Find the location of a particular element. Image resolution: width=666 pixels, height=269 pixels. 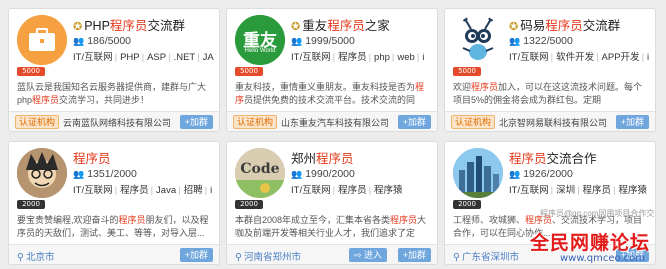

avatar-sublabel: Hello World is located at coordinates (260, 51).